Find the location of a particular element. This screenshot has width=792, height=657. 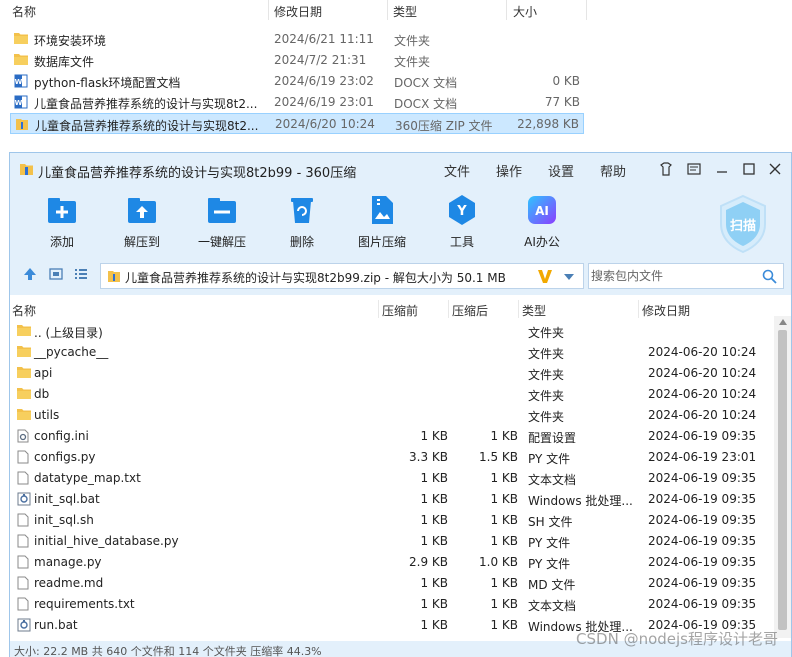

search-input is located at coordinates (671, 276).